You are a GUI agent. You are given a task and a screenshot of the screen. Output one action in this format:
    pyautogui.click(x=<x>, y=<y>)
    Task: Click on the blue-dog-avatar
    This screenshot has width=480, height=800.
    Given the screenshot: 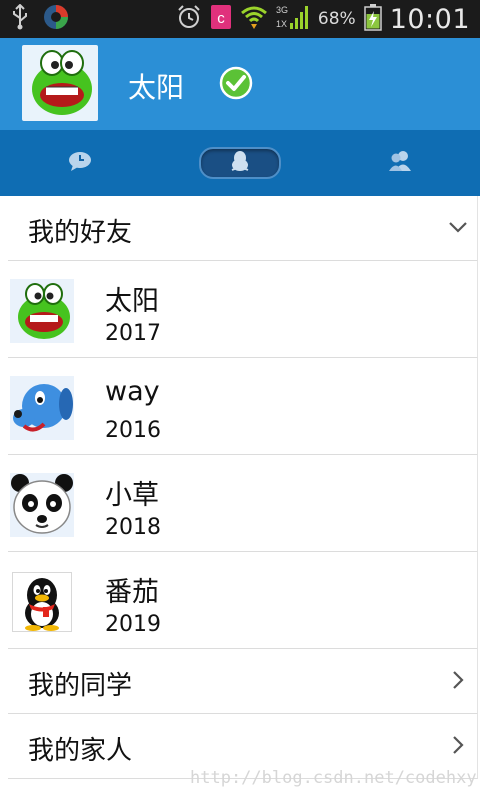 What is the action you would take?
    pyautogui.click(x=42, y=408)
    